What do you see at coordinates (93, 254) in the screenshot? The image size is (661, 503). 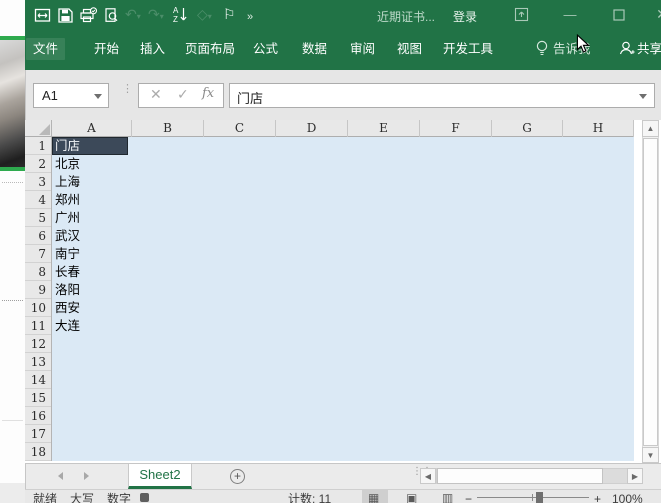 I see `cell-a7: 南宁` at bounding box center [93, 254].